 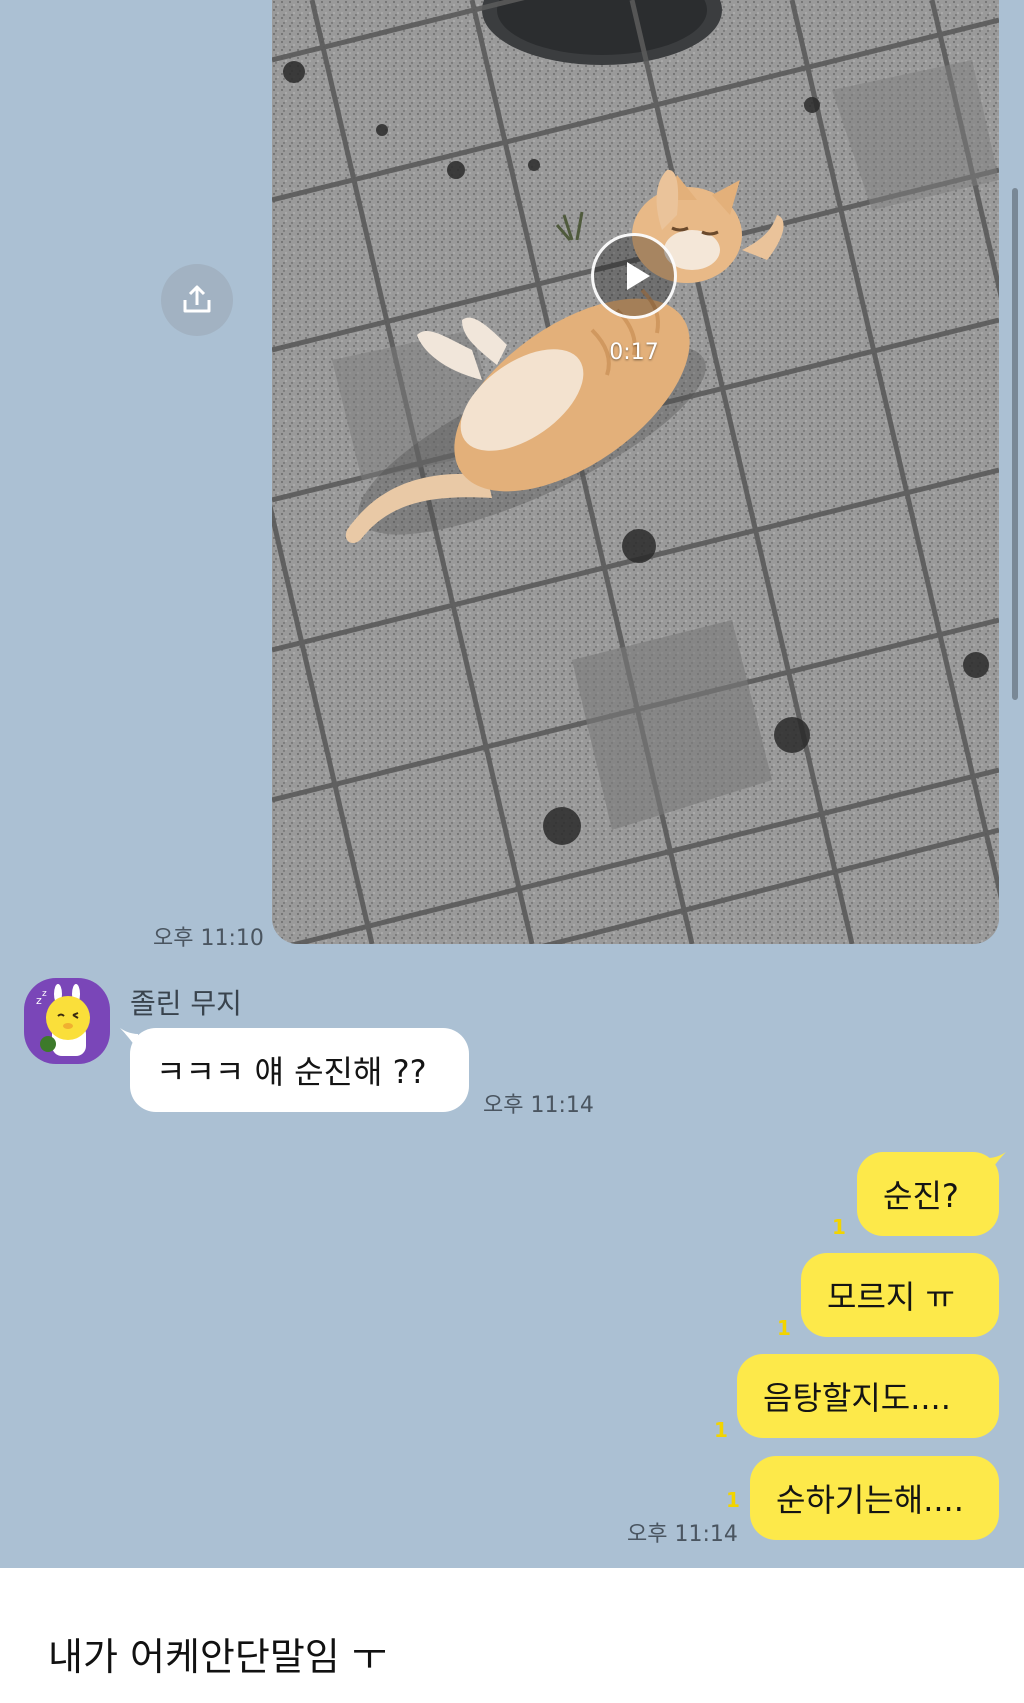 What do you see at coordinates (63, 1020) in the screenshot?
I see `muzi-character-icon: z z` at bounding box center [63, 1020].